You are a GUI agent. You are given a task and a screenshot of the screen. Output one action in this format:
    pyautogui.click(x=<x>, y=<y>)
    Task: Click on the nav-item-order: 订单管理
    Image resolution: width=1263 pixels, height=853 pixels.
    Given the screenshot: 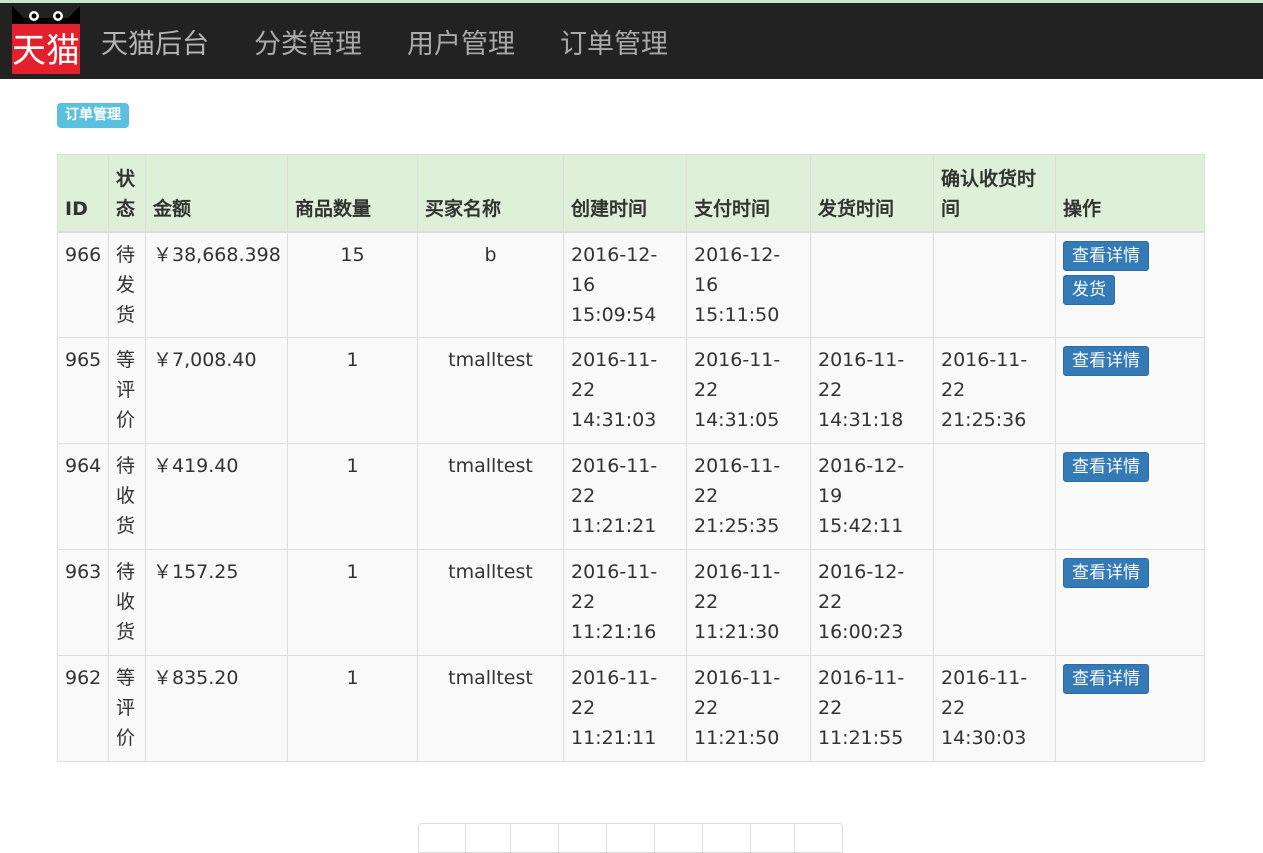 What is the action you would take?
    pyautogui.click(x=614, y=41)
    